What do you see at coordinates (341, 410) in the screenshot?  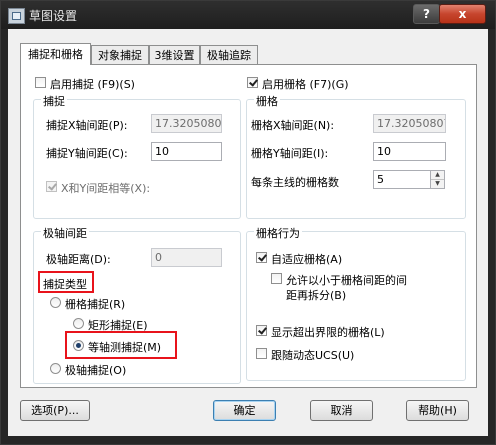 I see `cancel-button: 取消` at bounding box center [341, 410].